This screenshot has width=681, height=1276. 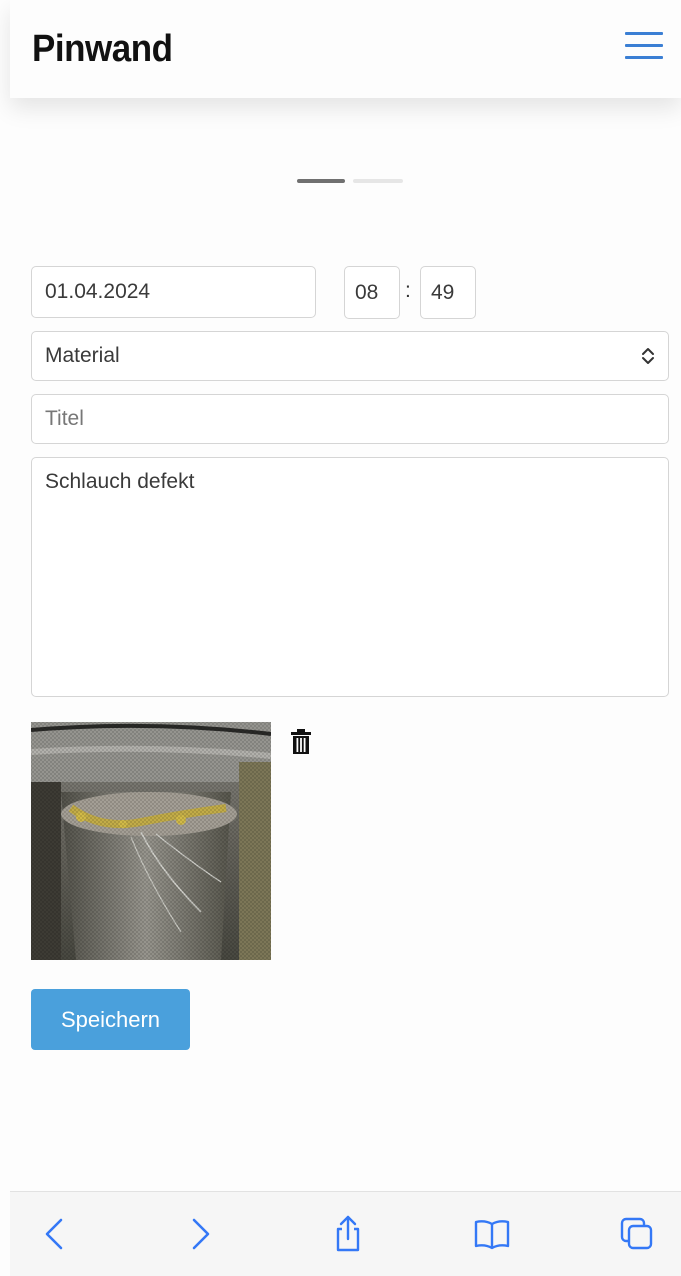 I want to click on hamburger-menu-icon, so click(x=644, y=46).